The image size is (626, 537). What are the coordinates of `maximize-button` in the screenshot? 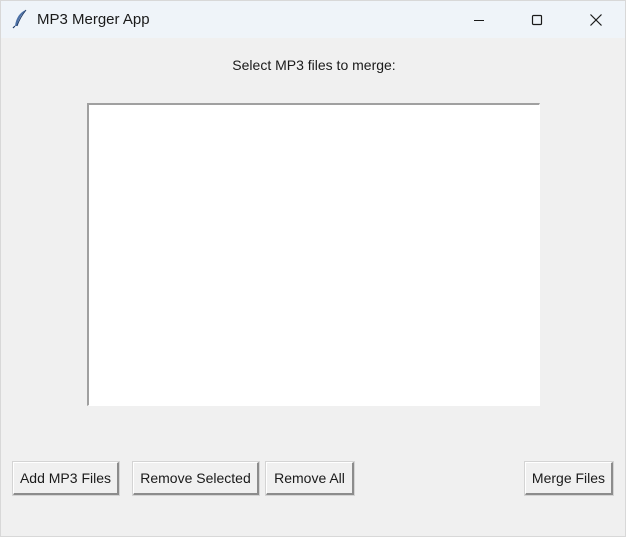 It's located at (537, 19).